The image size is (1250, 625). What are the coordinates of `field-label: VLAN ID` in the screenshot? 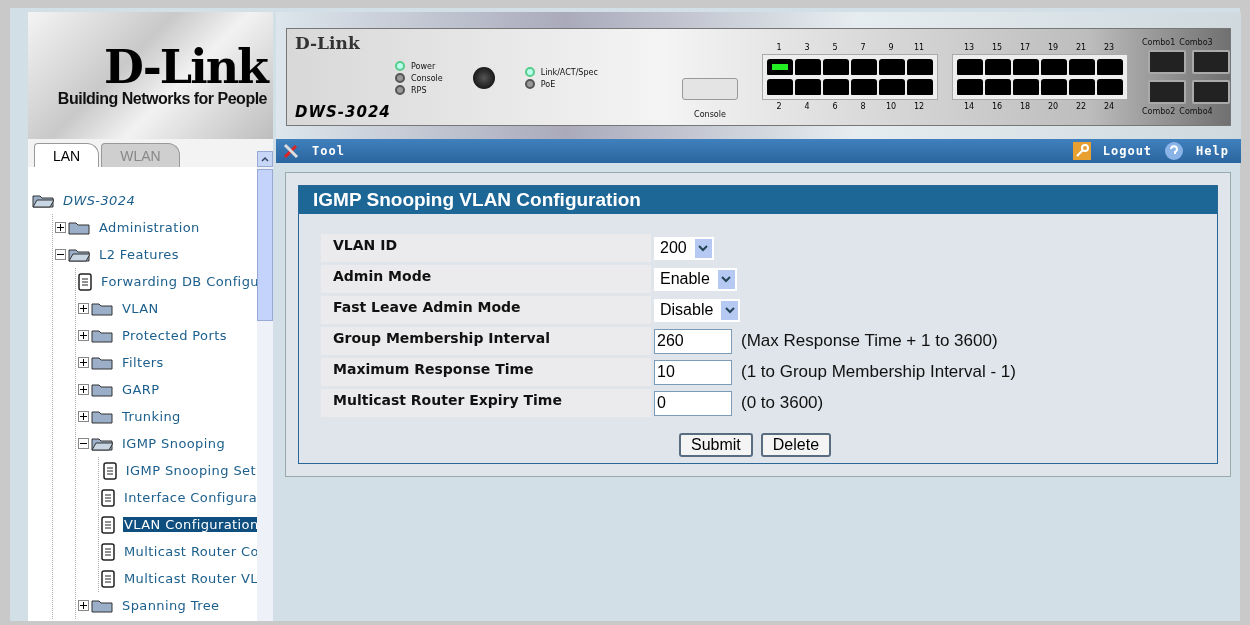 It's located at (486, 248).